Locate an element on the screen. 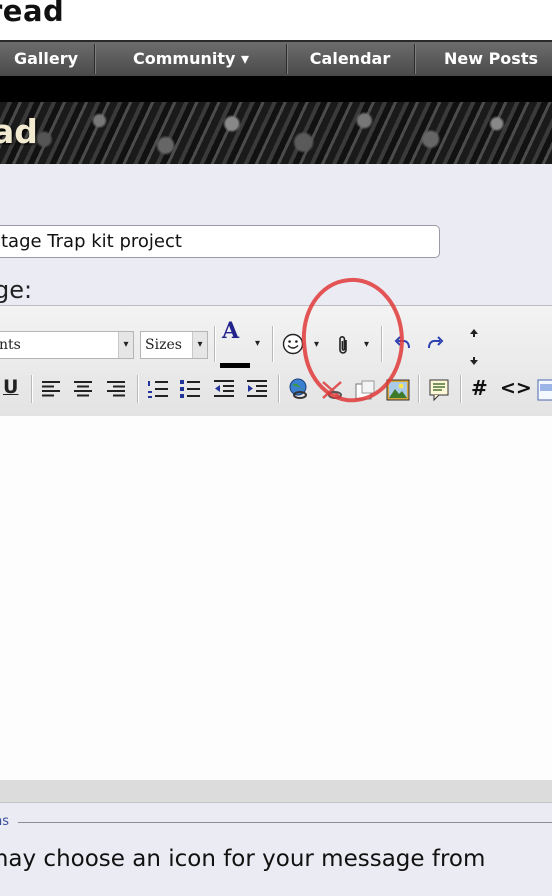 This screenshot has width=552, height=896. size-select: Sizes ▾ is located at coordinates (174, 345).